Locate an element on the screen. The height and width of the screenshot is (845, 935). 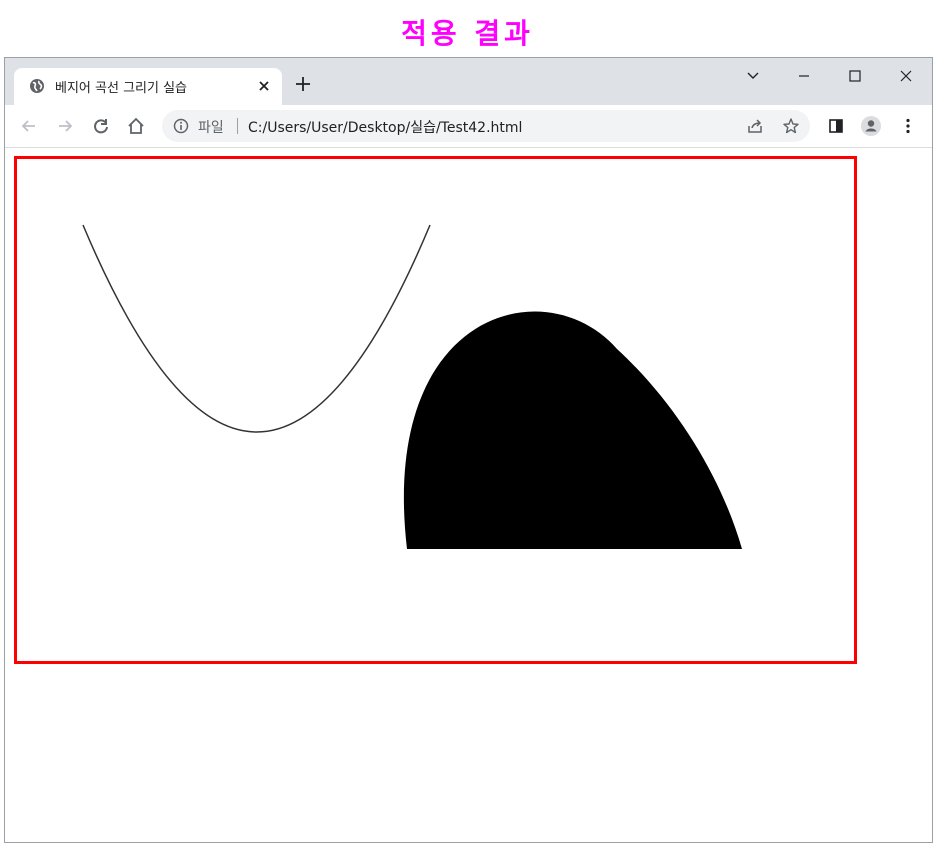
file-scheme-label: 파일 is located at coordinates (211, 128).